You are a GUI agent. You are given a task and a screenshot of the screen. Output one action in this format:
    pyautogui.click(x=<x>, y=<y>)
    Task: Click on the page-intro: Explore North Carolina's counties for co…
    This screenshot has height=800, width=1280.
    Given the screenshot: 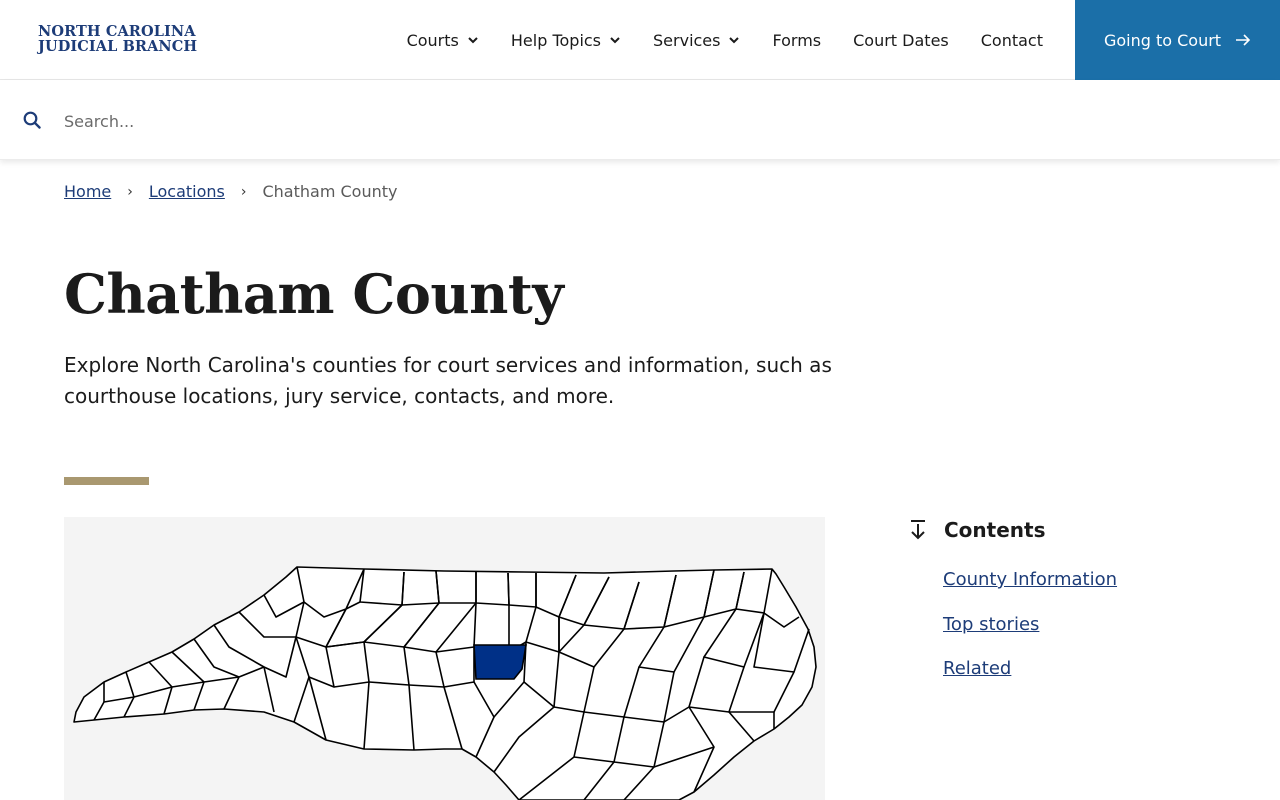 What is the action you would take?
    pyautogui.click(x=448, y=380)
    